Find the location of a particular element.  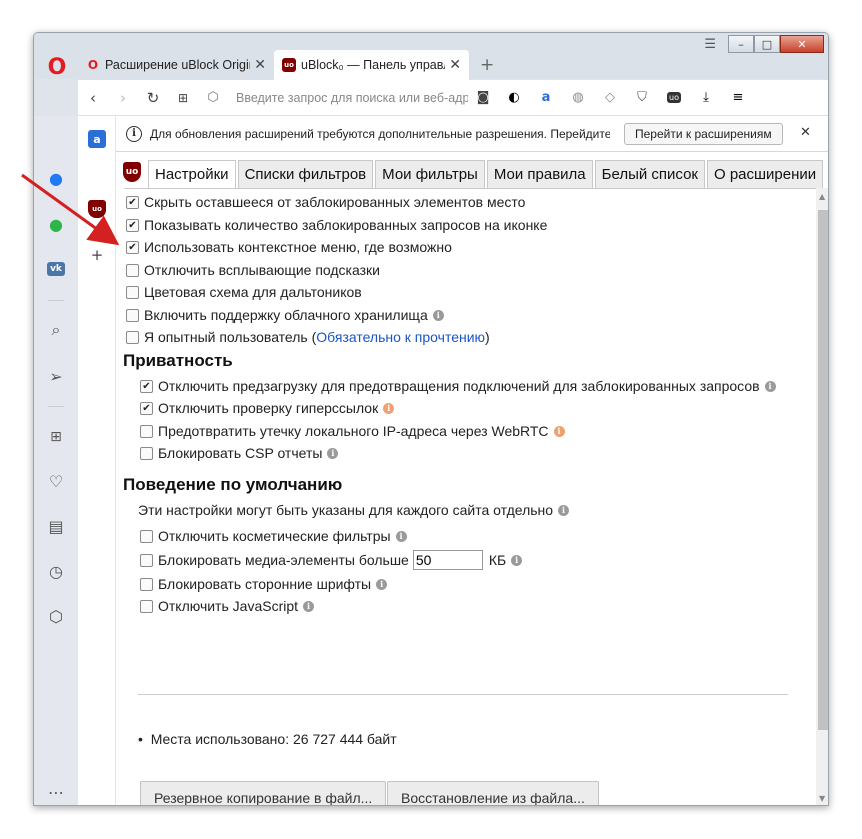

search-icon: ⌕ is located at coordinates (56, 330).